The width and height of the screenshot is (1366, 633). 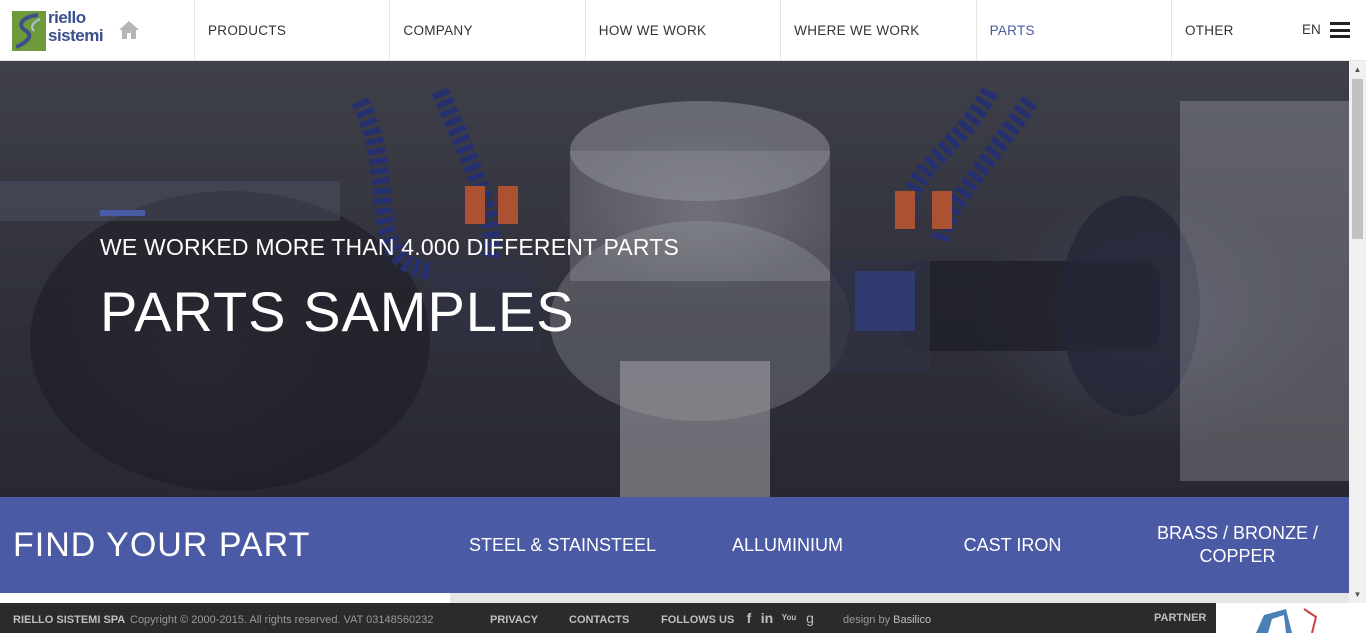 I want to click on logo-text: riello sistemi, so click(x=76, y=26).